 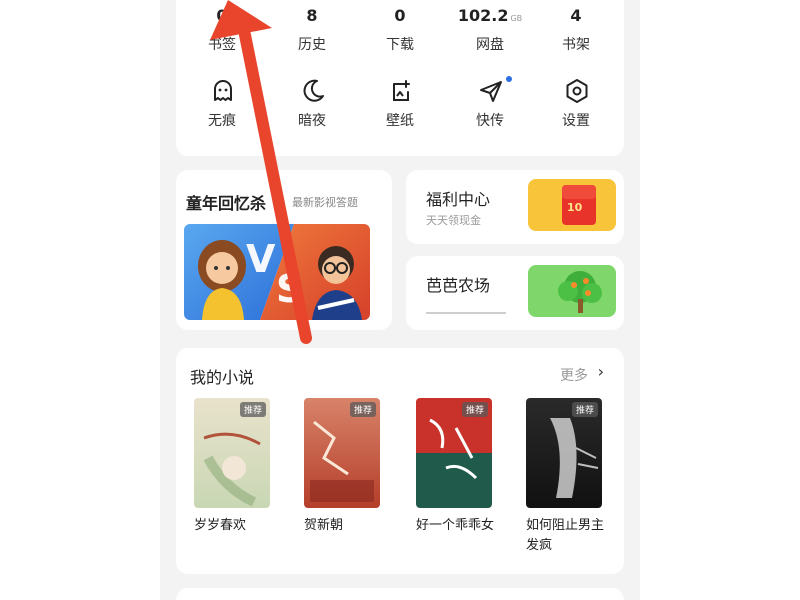 What do you see at coordinates (401, 90) in the screenshot?
I see `wallpaper-icon` at bounding box center [401, 90].